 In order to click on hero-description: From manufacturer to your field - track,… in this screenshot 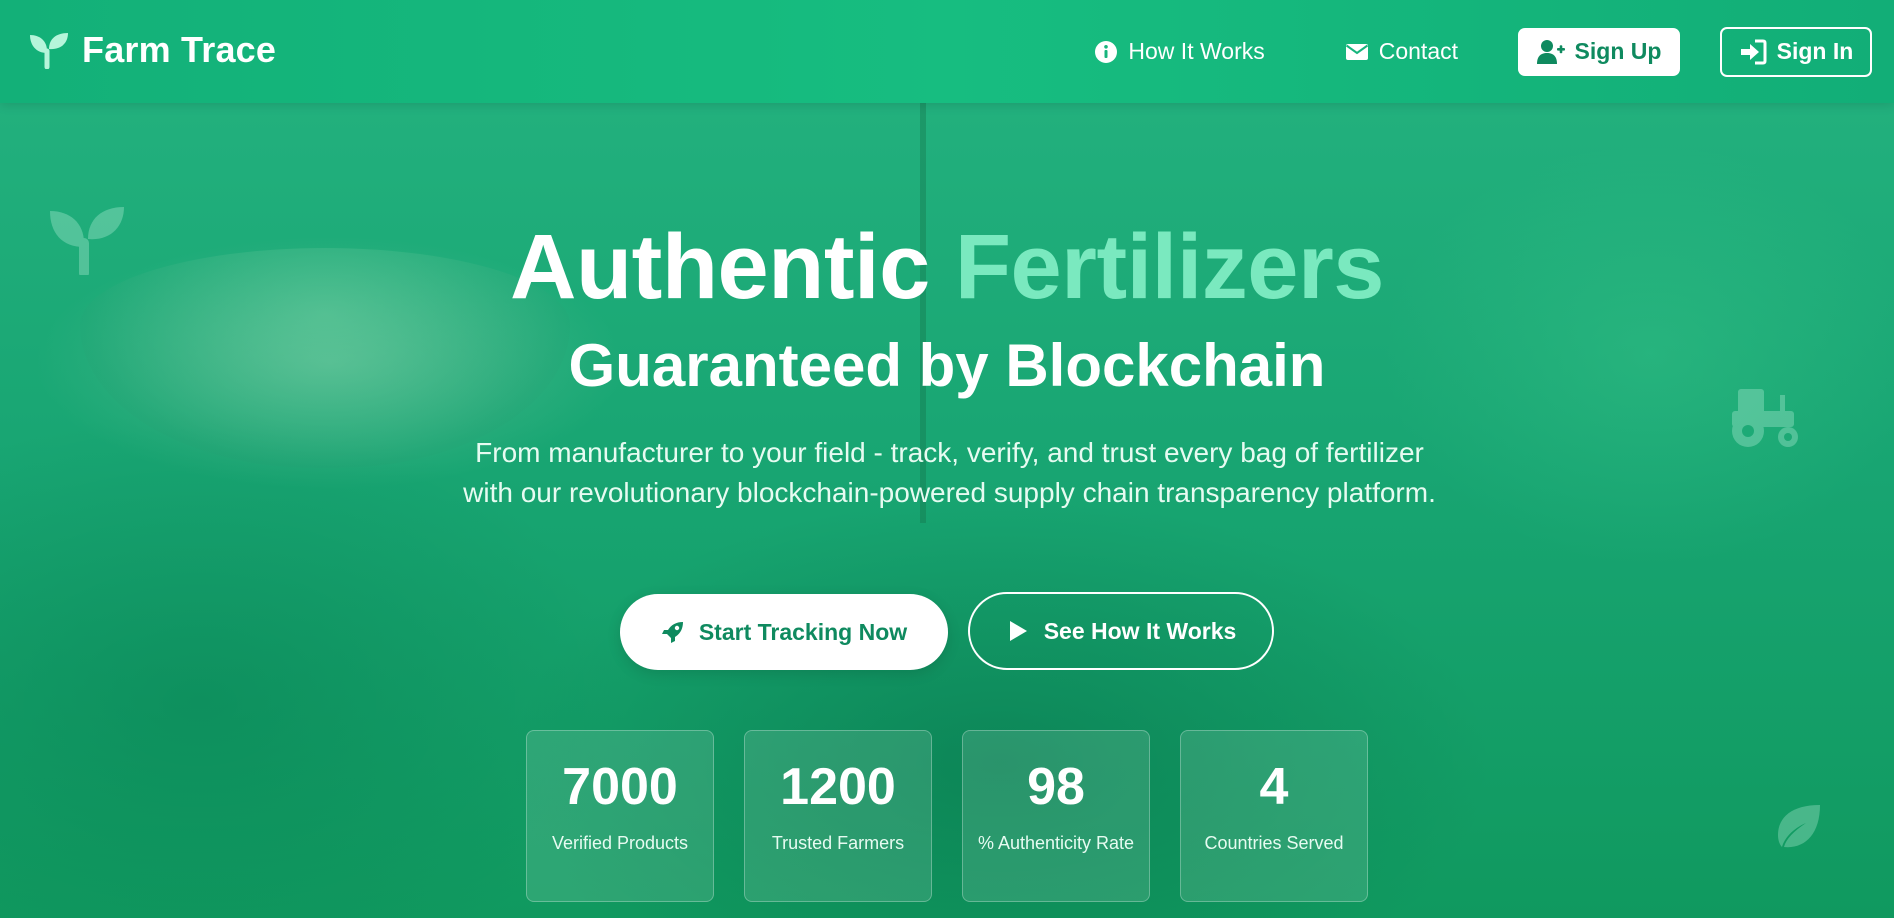, I will do `click(949, 472)`.